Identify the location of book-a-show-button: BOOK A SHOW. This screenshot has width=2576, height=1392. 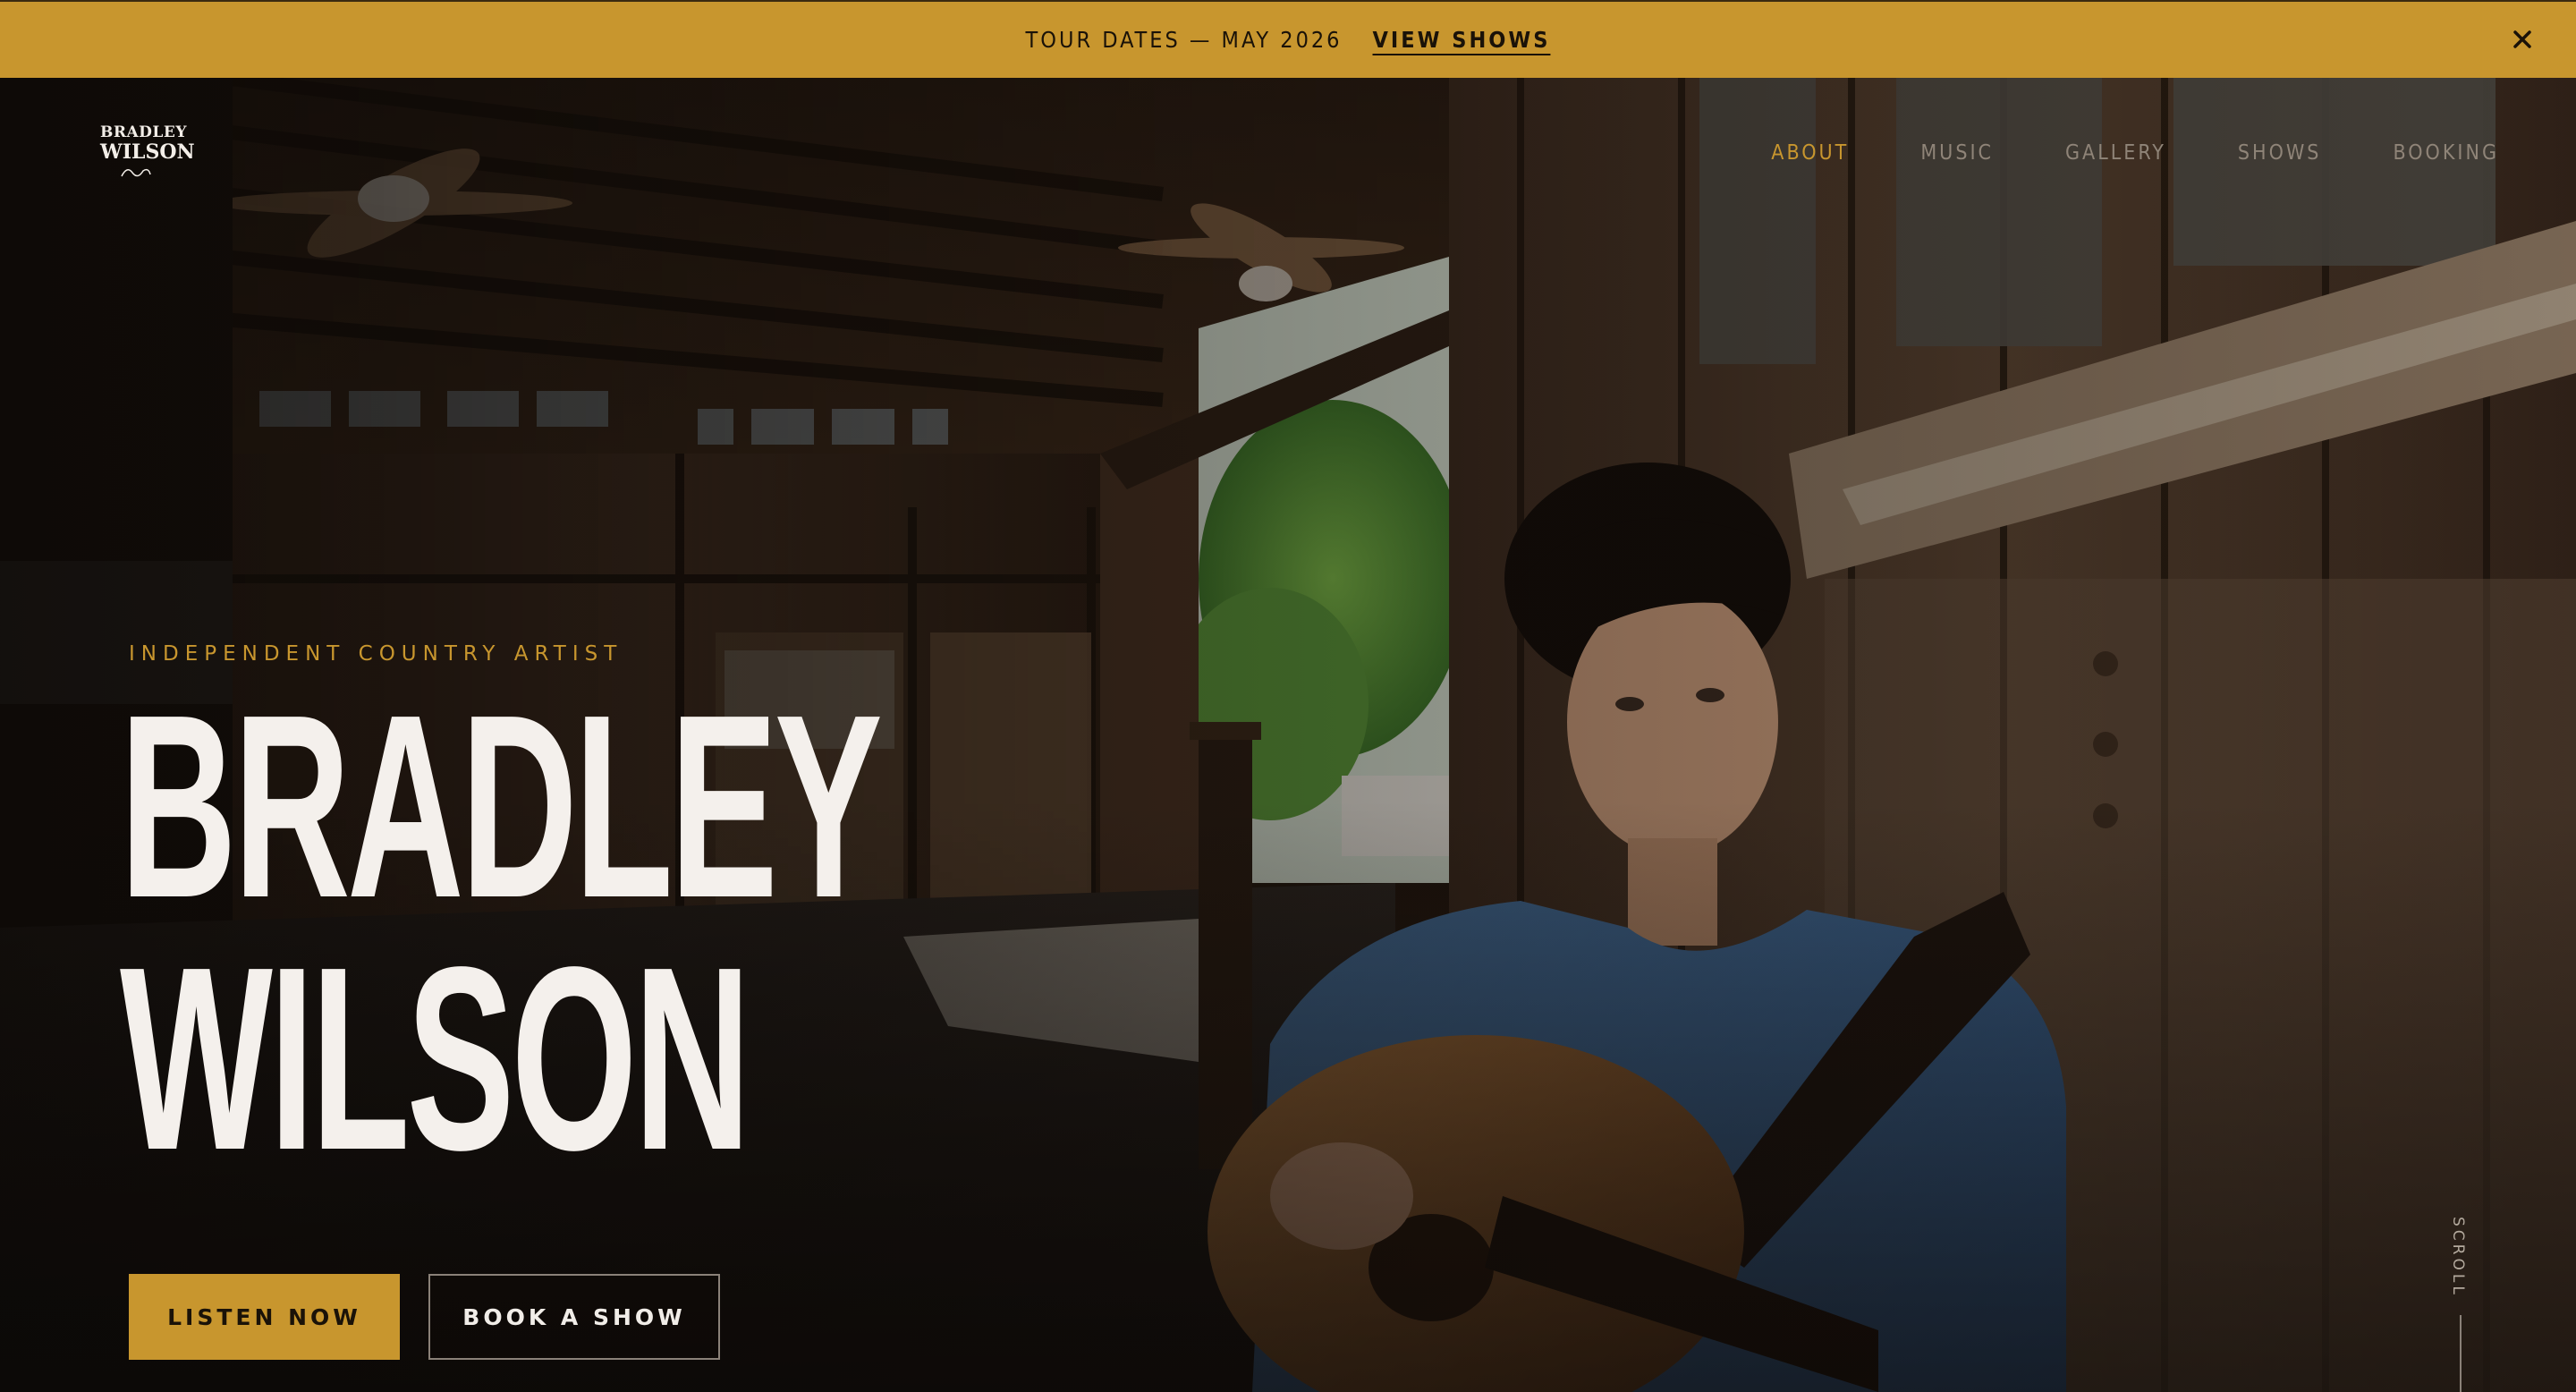
(574, 1317).